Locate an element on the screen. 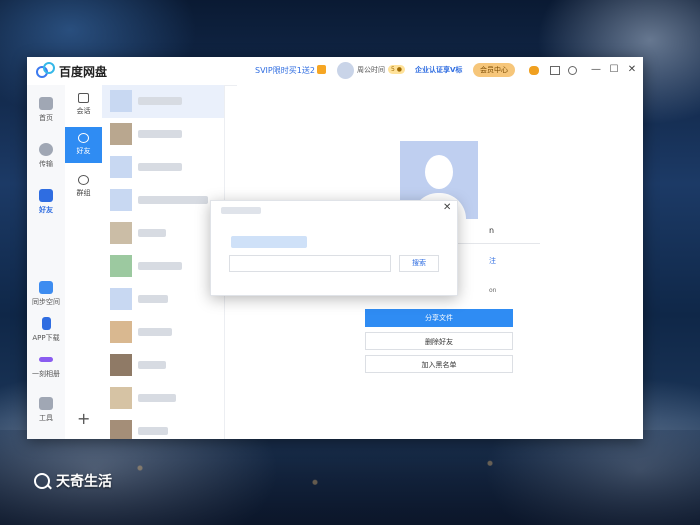 The width and height of the screenshot is (700, 525). sidebar-item-label: 首页 is located at coordinates (46, 118).